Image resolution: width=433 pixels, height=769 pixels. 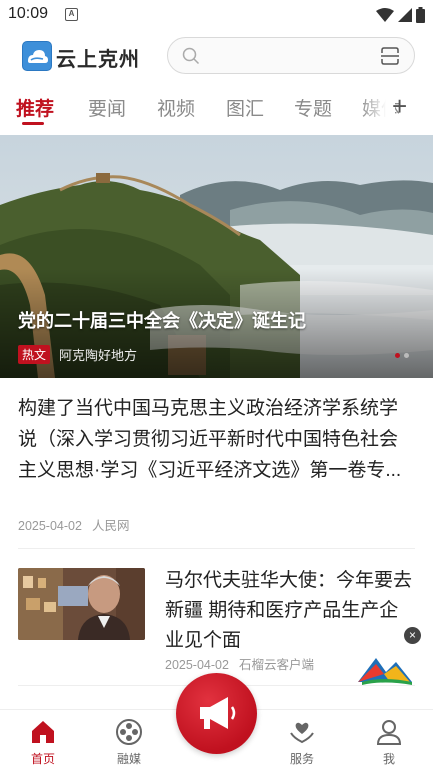 What do you see at coordinates (412, 635) in the screenshot?
I see `close-float-button: ×` at bounding box center [412, 635].